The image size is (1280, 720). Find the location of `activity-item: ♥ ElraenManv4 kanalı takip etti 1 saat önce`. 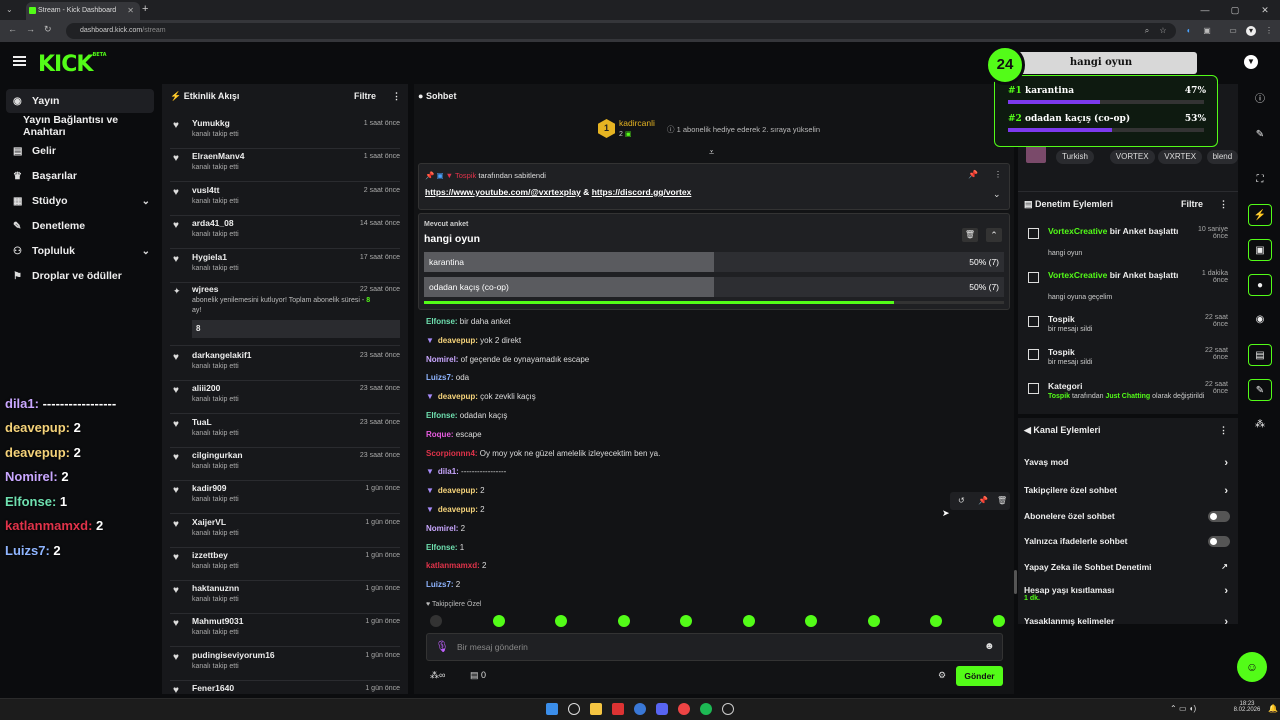

activity-item: ♥ ElraenManv4 kanalı takip etti 1 saat önce is located at coordinates (285, 166).